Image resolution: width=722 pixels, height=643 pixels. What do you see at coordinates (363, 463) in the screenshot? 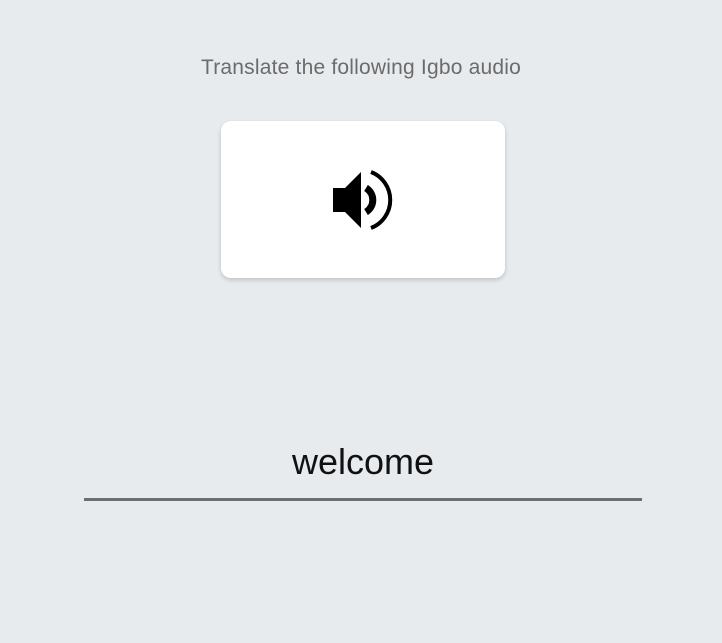
I see `answer-input` at bounding box center [363, 463].